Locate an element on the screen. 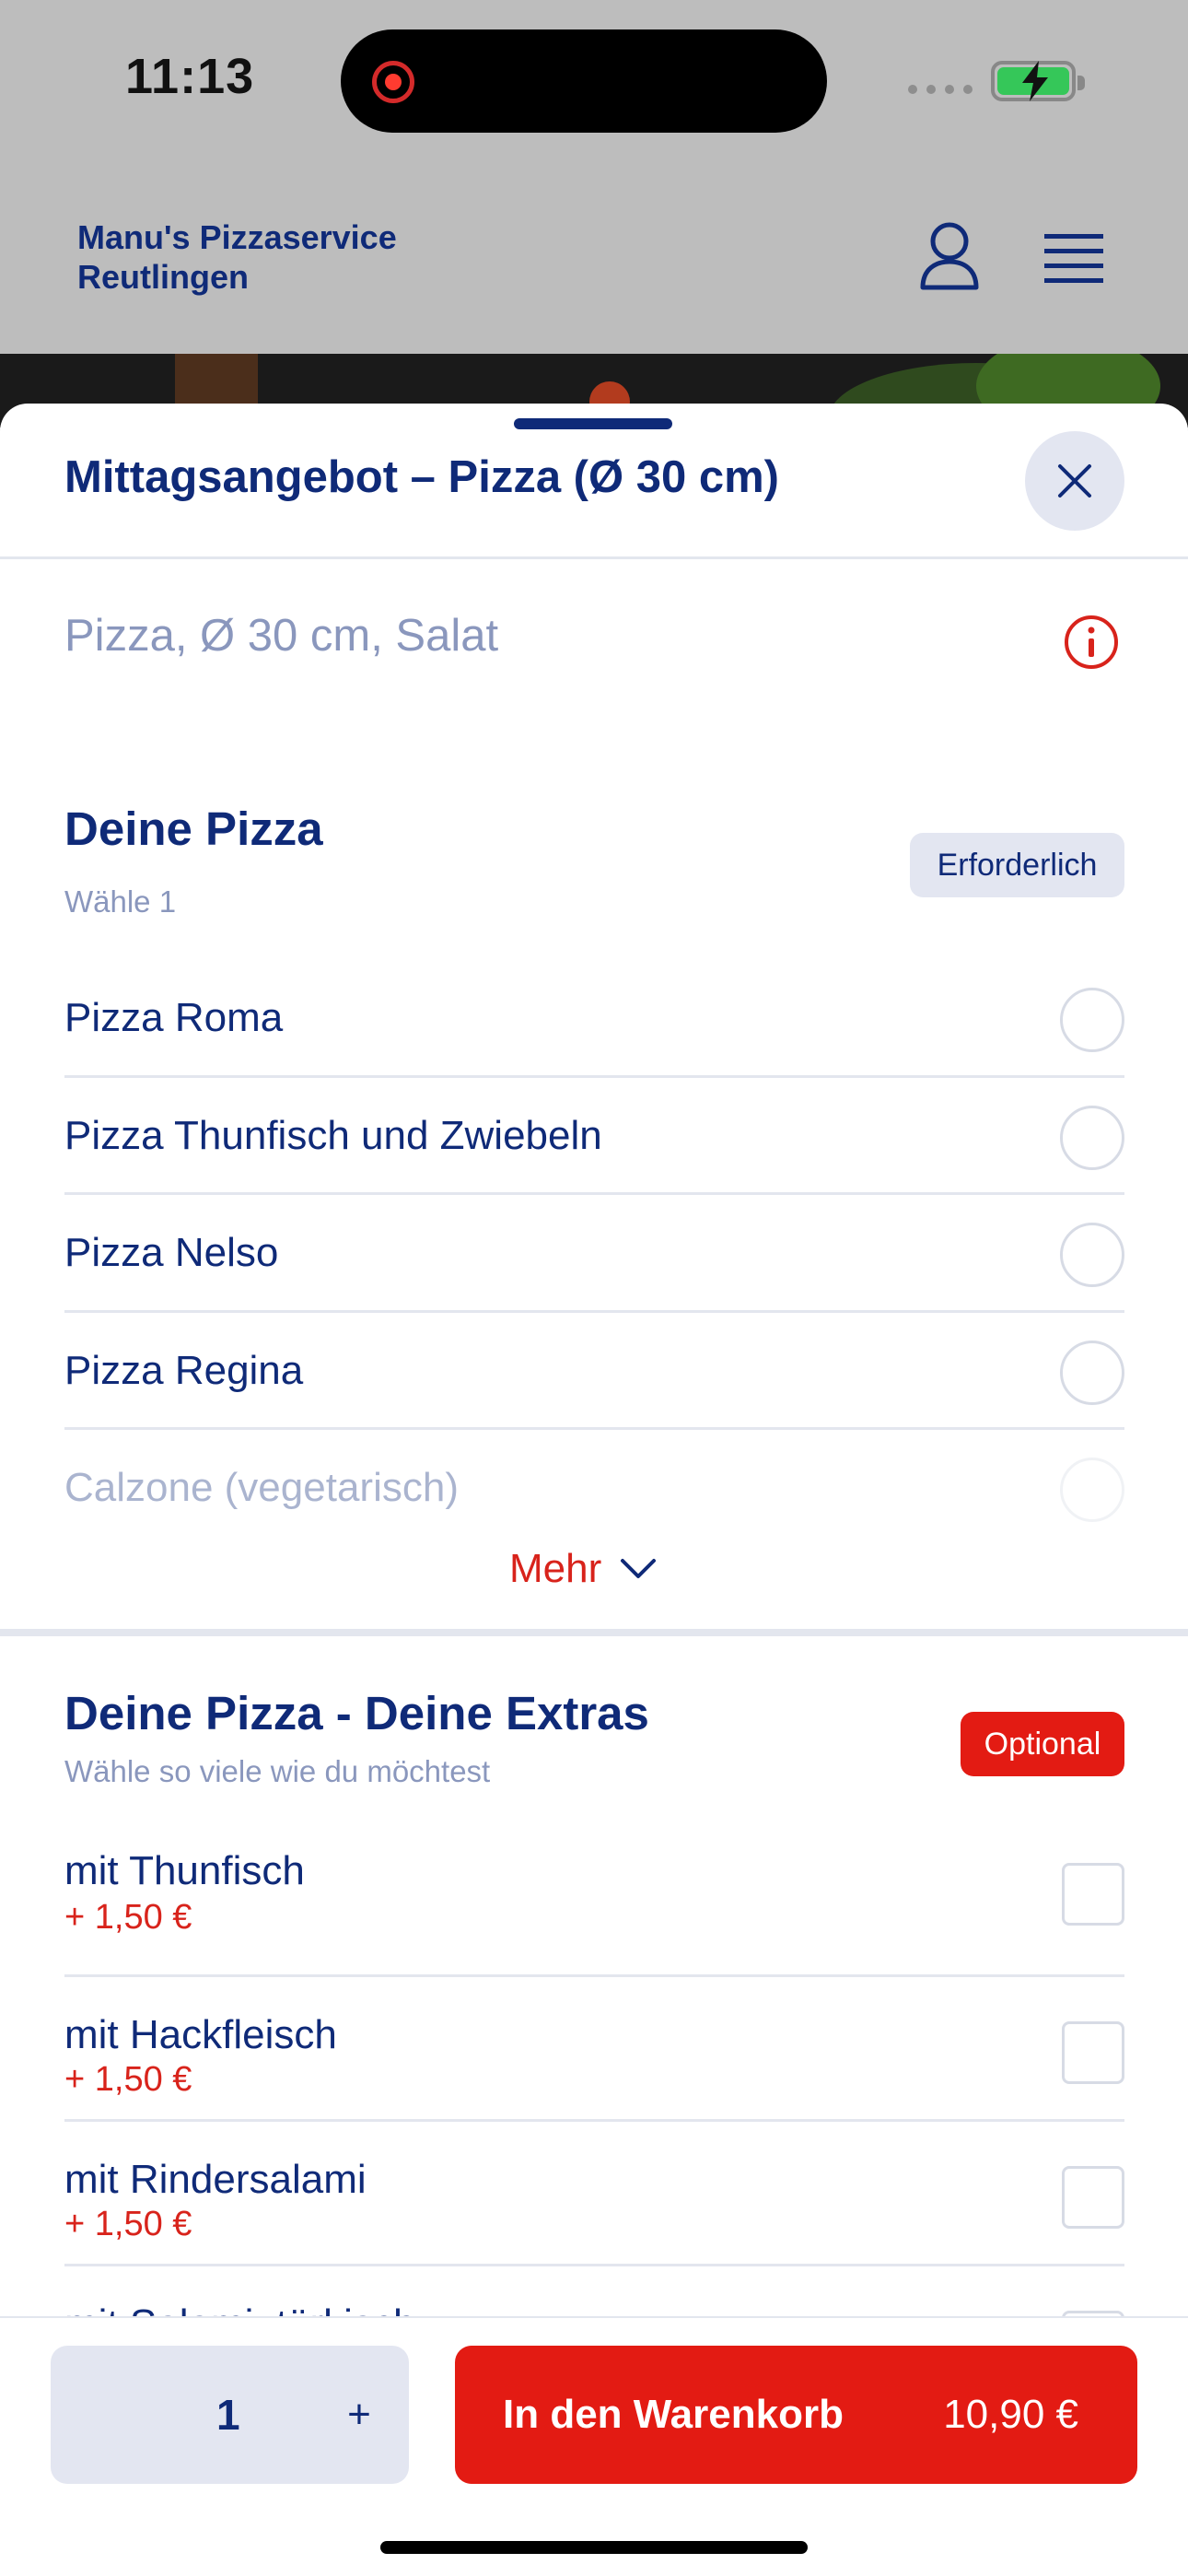 This screenshot has height=2576, width=1188. bottom-action-bar: 1 + In den Warenkorb 10,90 € is located at coordinates (594, 2446).